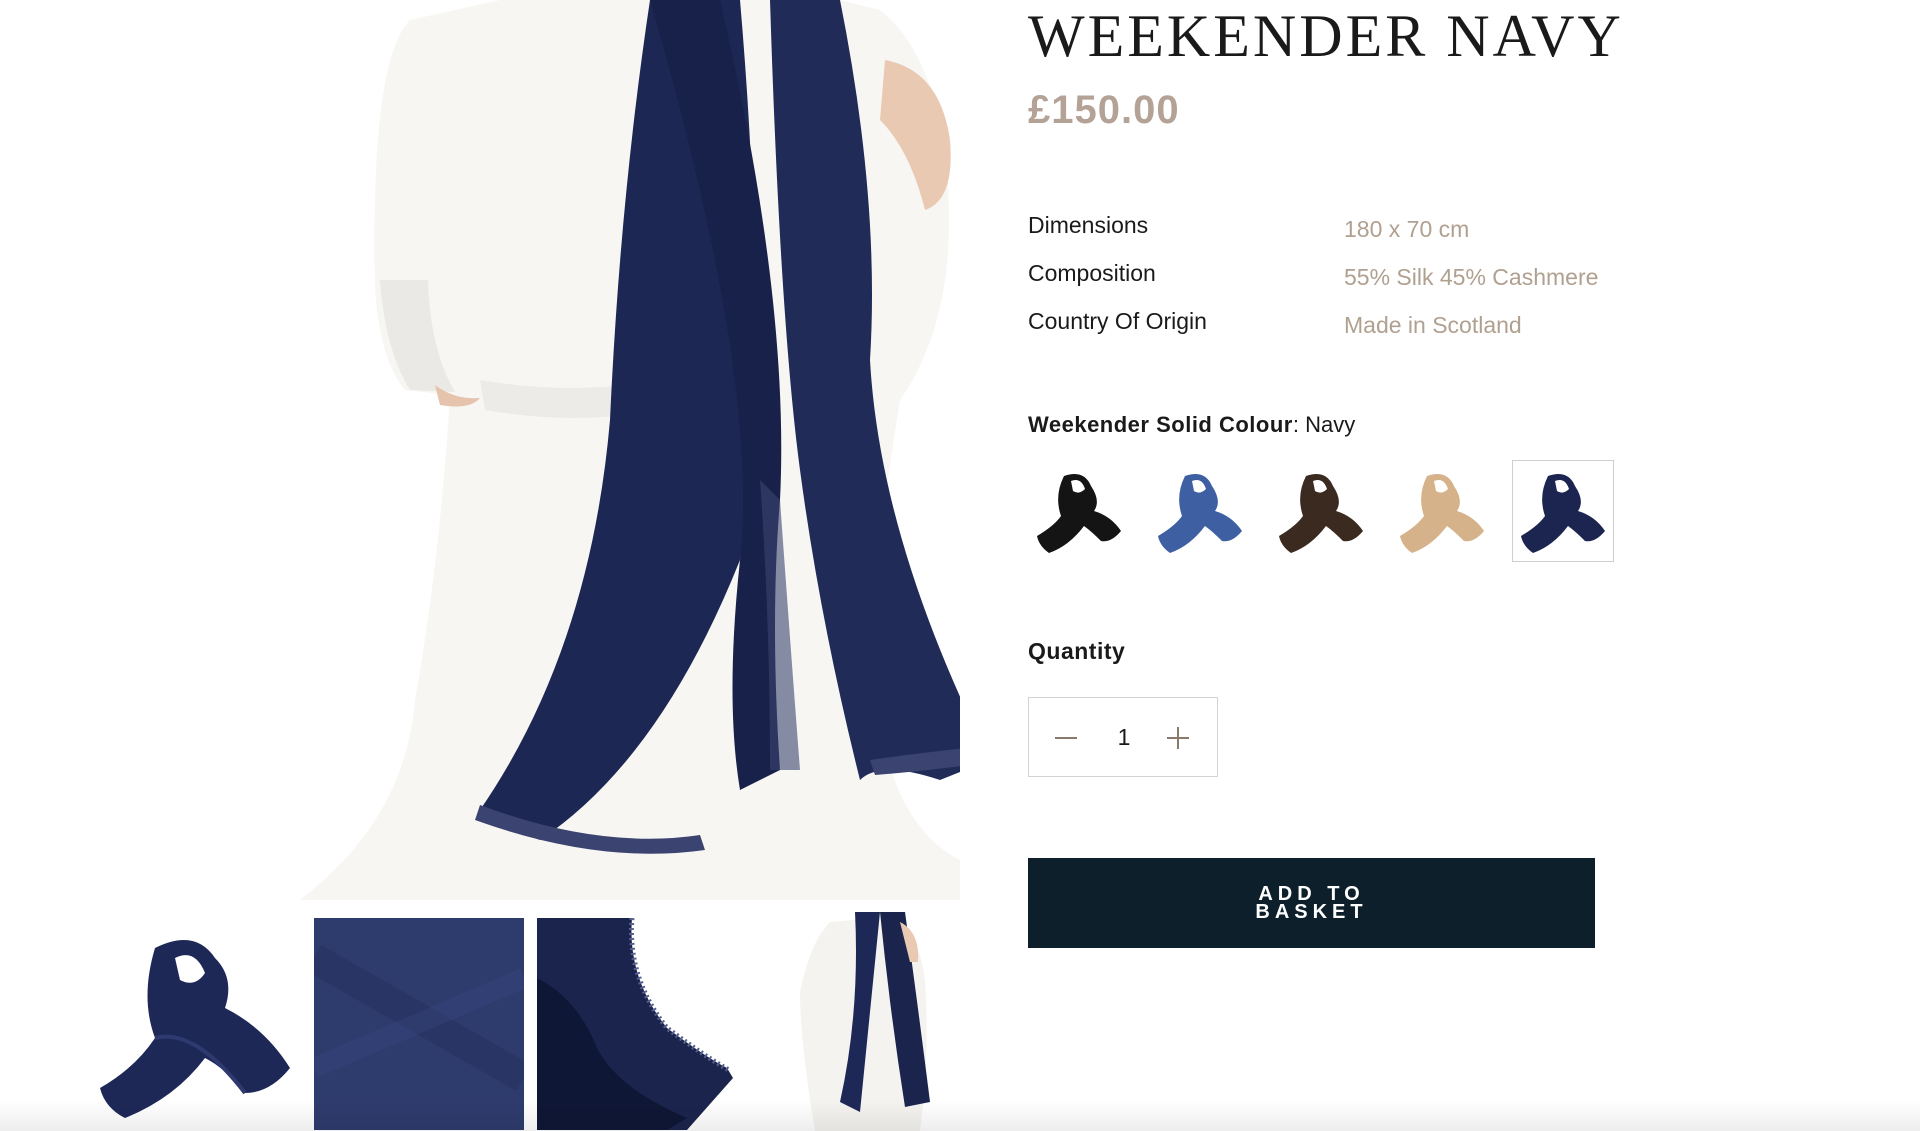  I want to click on minus-icon, so click(1066, 738).